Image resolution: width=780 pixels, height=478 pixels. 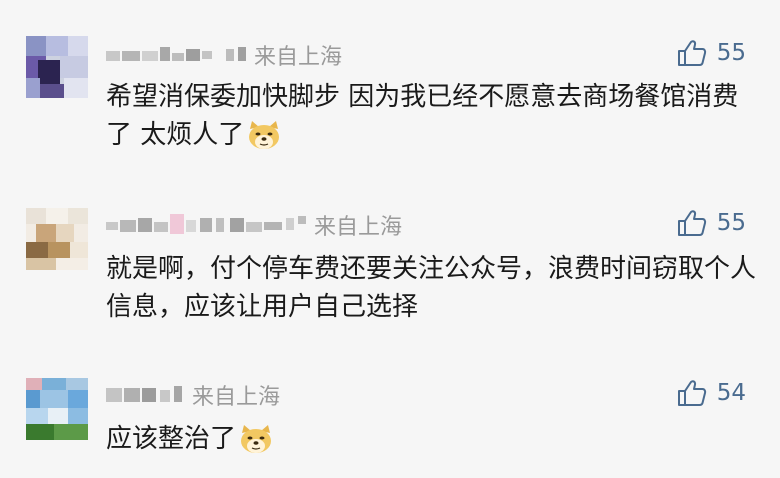 I want to click on comment-body: 希望消保委加快脚步 因为我已经不愿意去商场餐馆消费了 太烦人了, so click(x=422, y=116).